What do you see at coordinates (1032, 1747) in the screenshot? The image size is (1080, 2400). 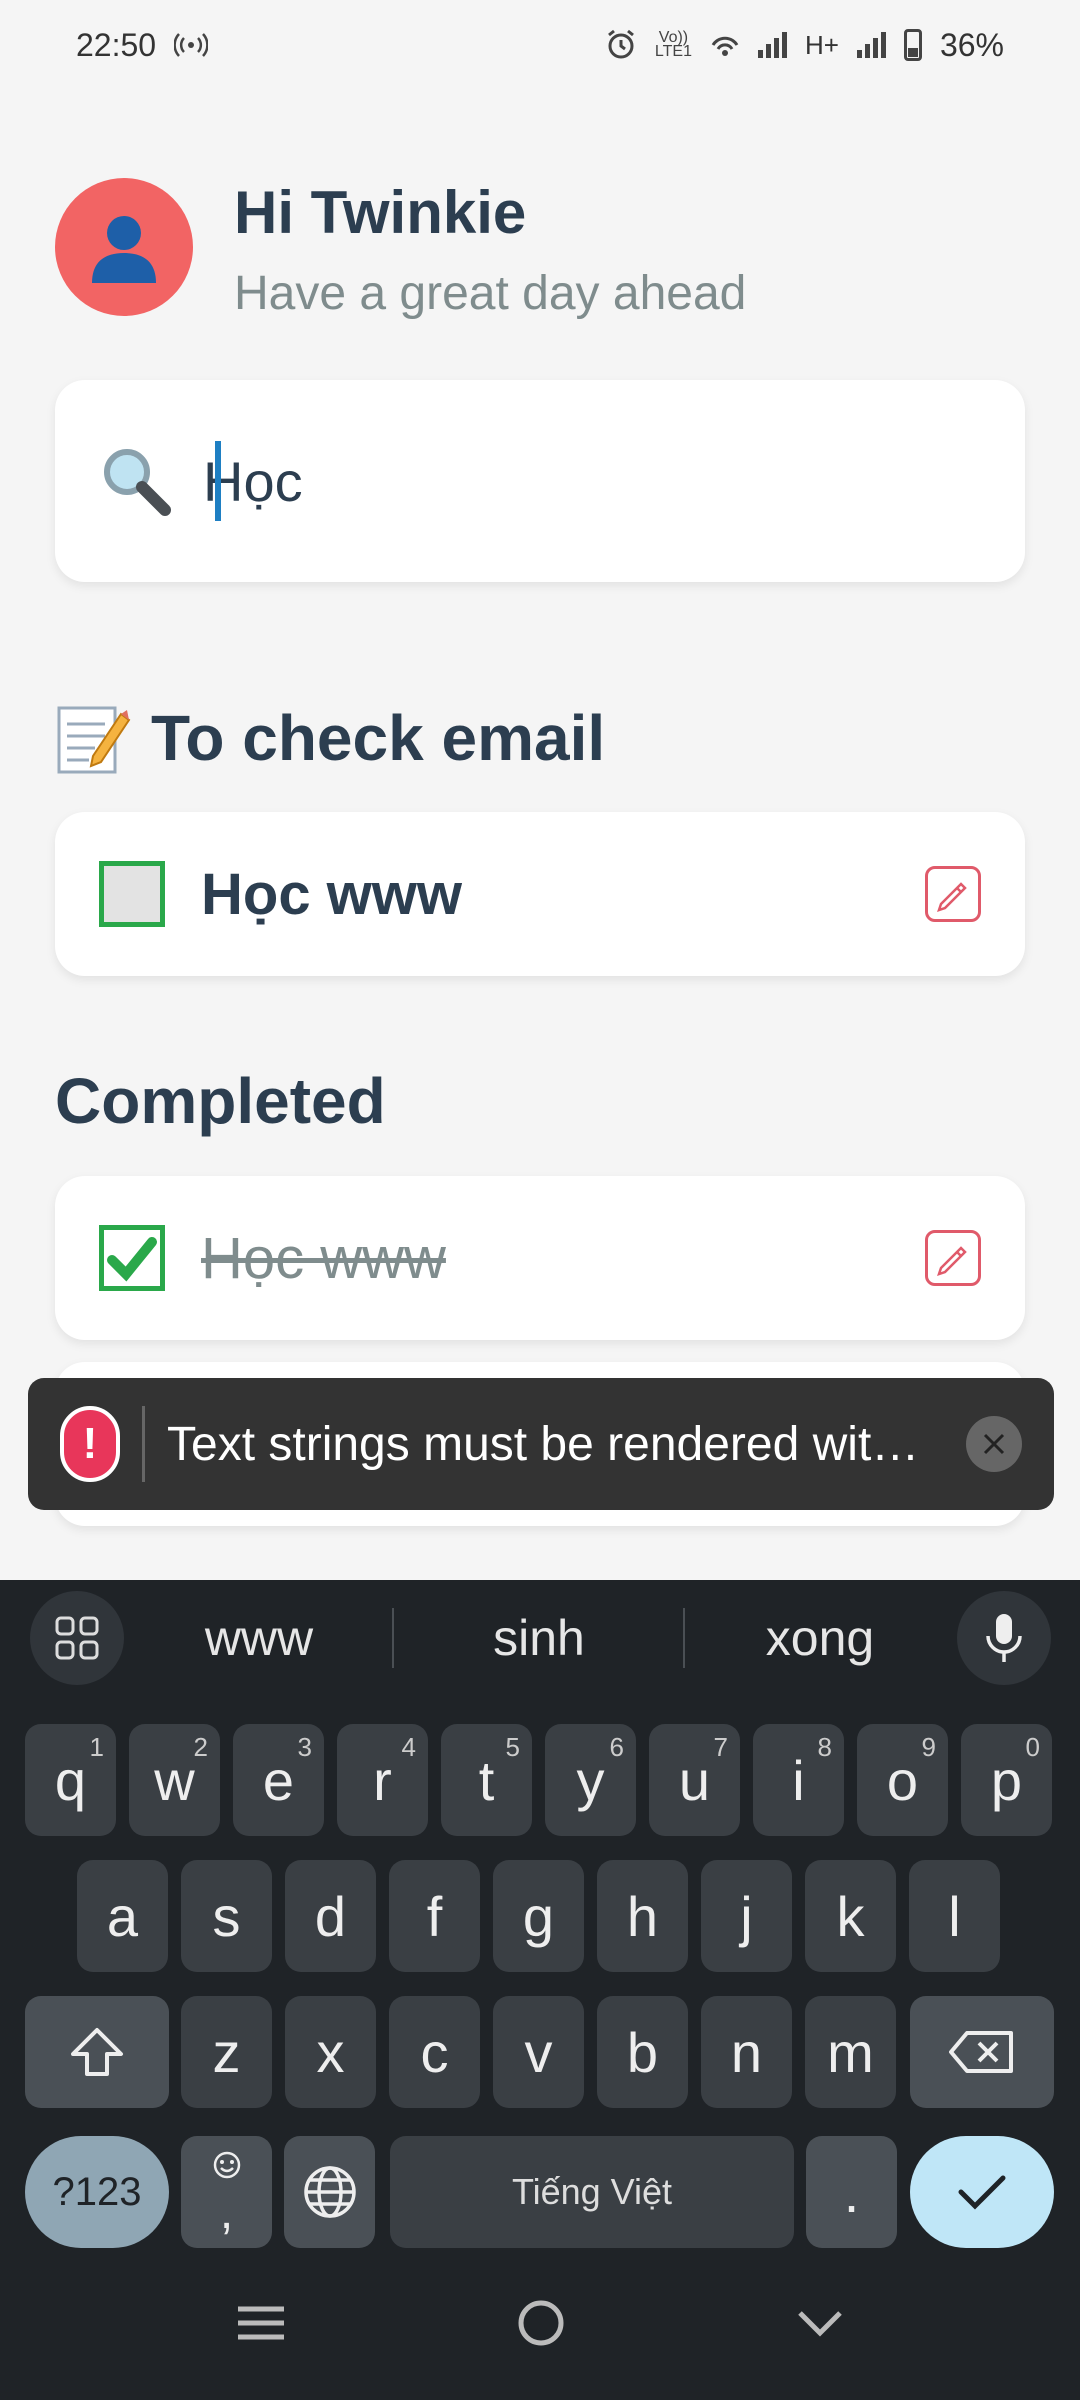 I see `key-number-hint: 0` at bounding box center [1032, 1747].